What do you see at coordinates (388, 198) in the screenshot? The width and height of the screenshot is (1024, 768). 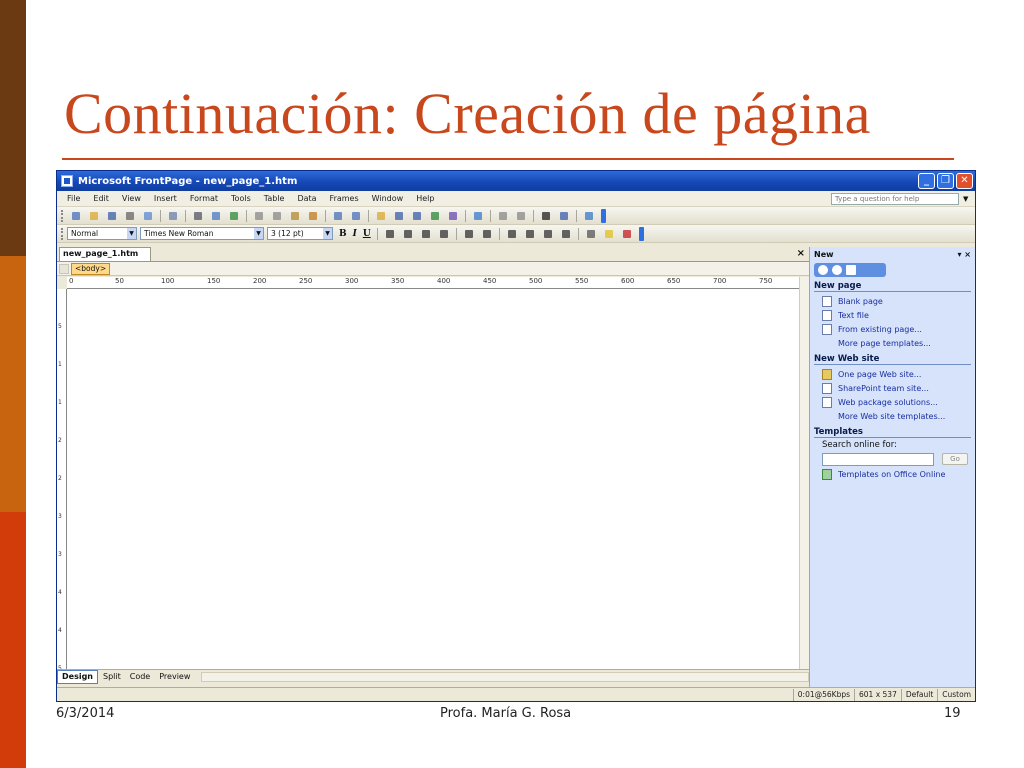 I see `menu-window: Window` at bounding box center [388, 198].